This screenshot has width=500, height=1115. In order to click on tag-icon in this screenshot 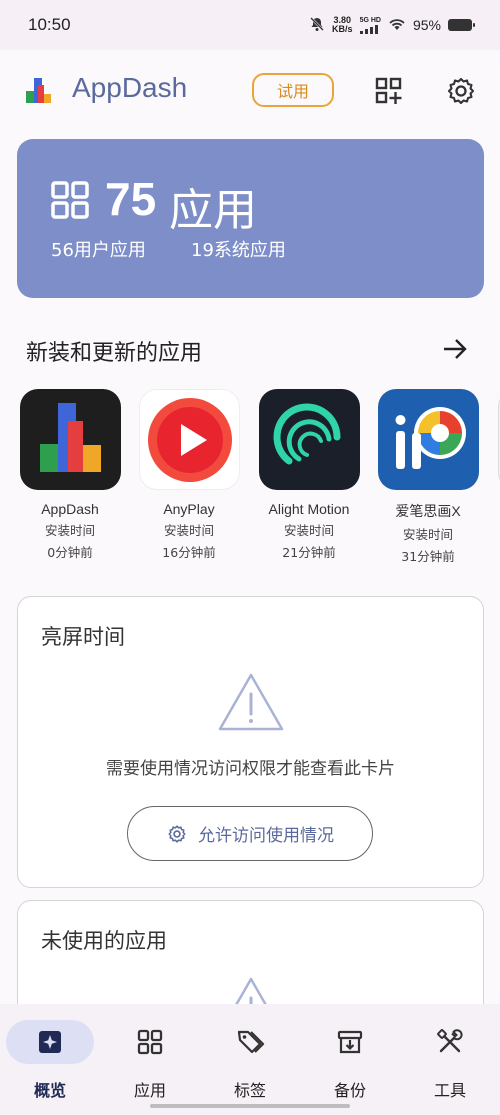, I will do `click(251, 1042)`.